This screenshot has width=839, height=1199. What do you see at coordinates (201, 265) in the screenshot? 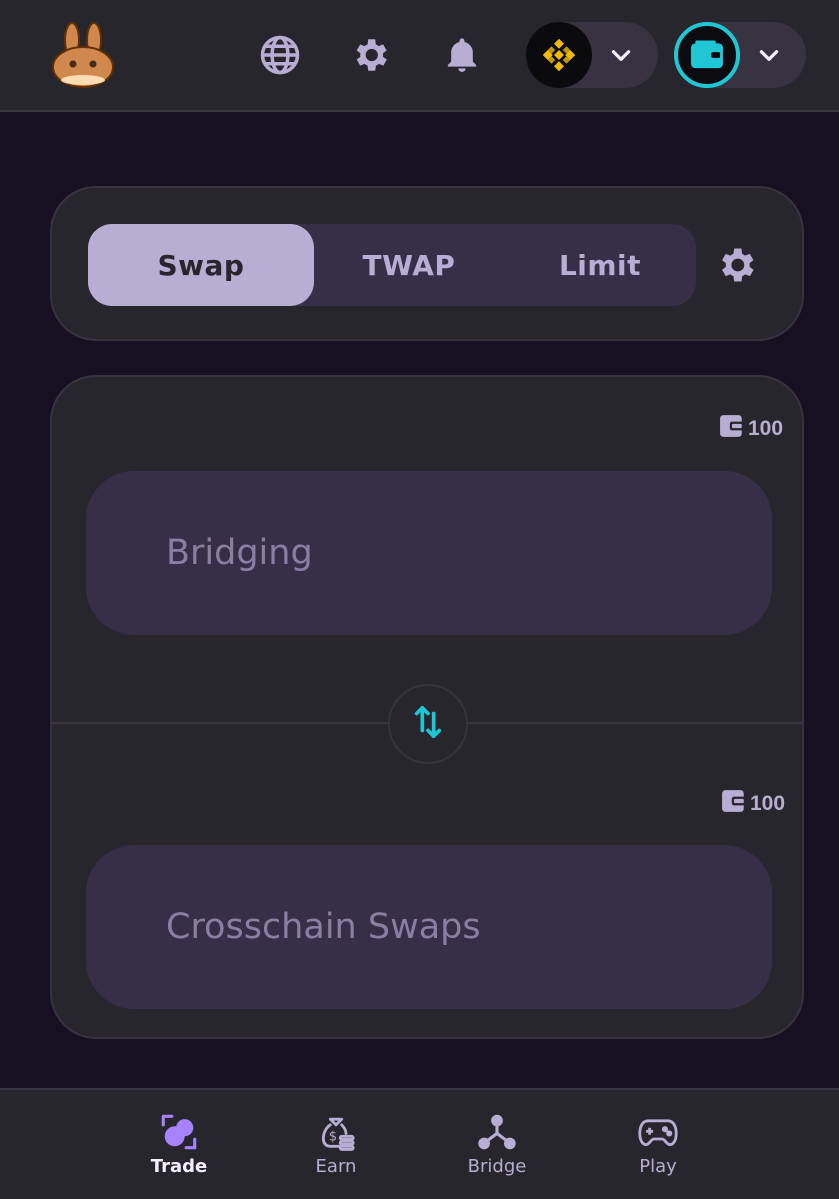
I see `tab-swap: Swap` at bounding box center [201, 265].